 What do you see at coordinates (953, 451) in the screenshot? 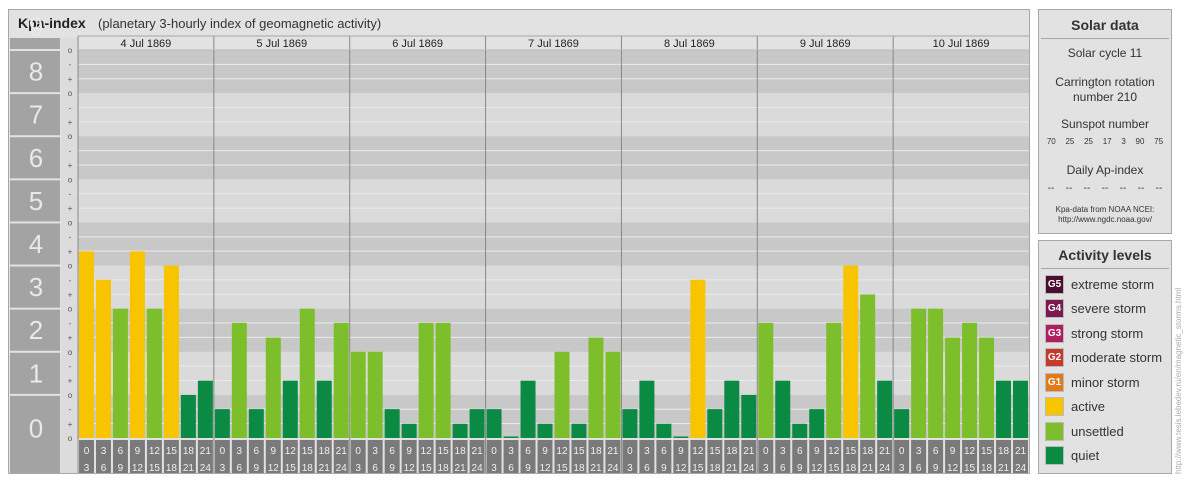
I see `hour-start-label: 9` at bounding box center [953, 451].